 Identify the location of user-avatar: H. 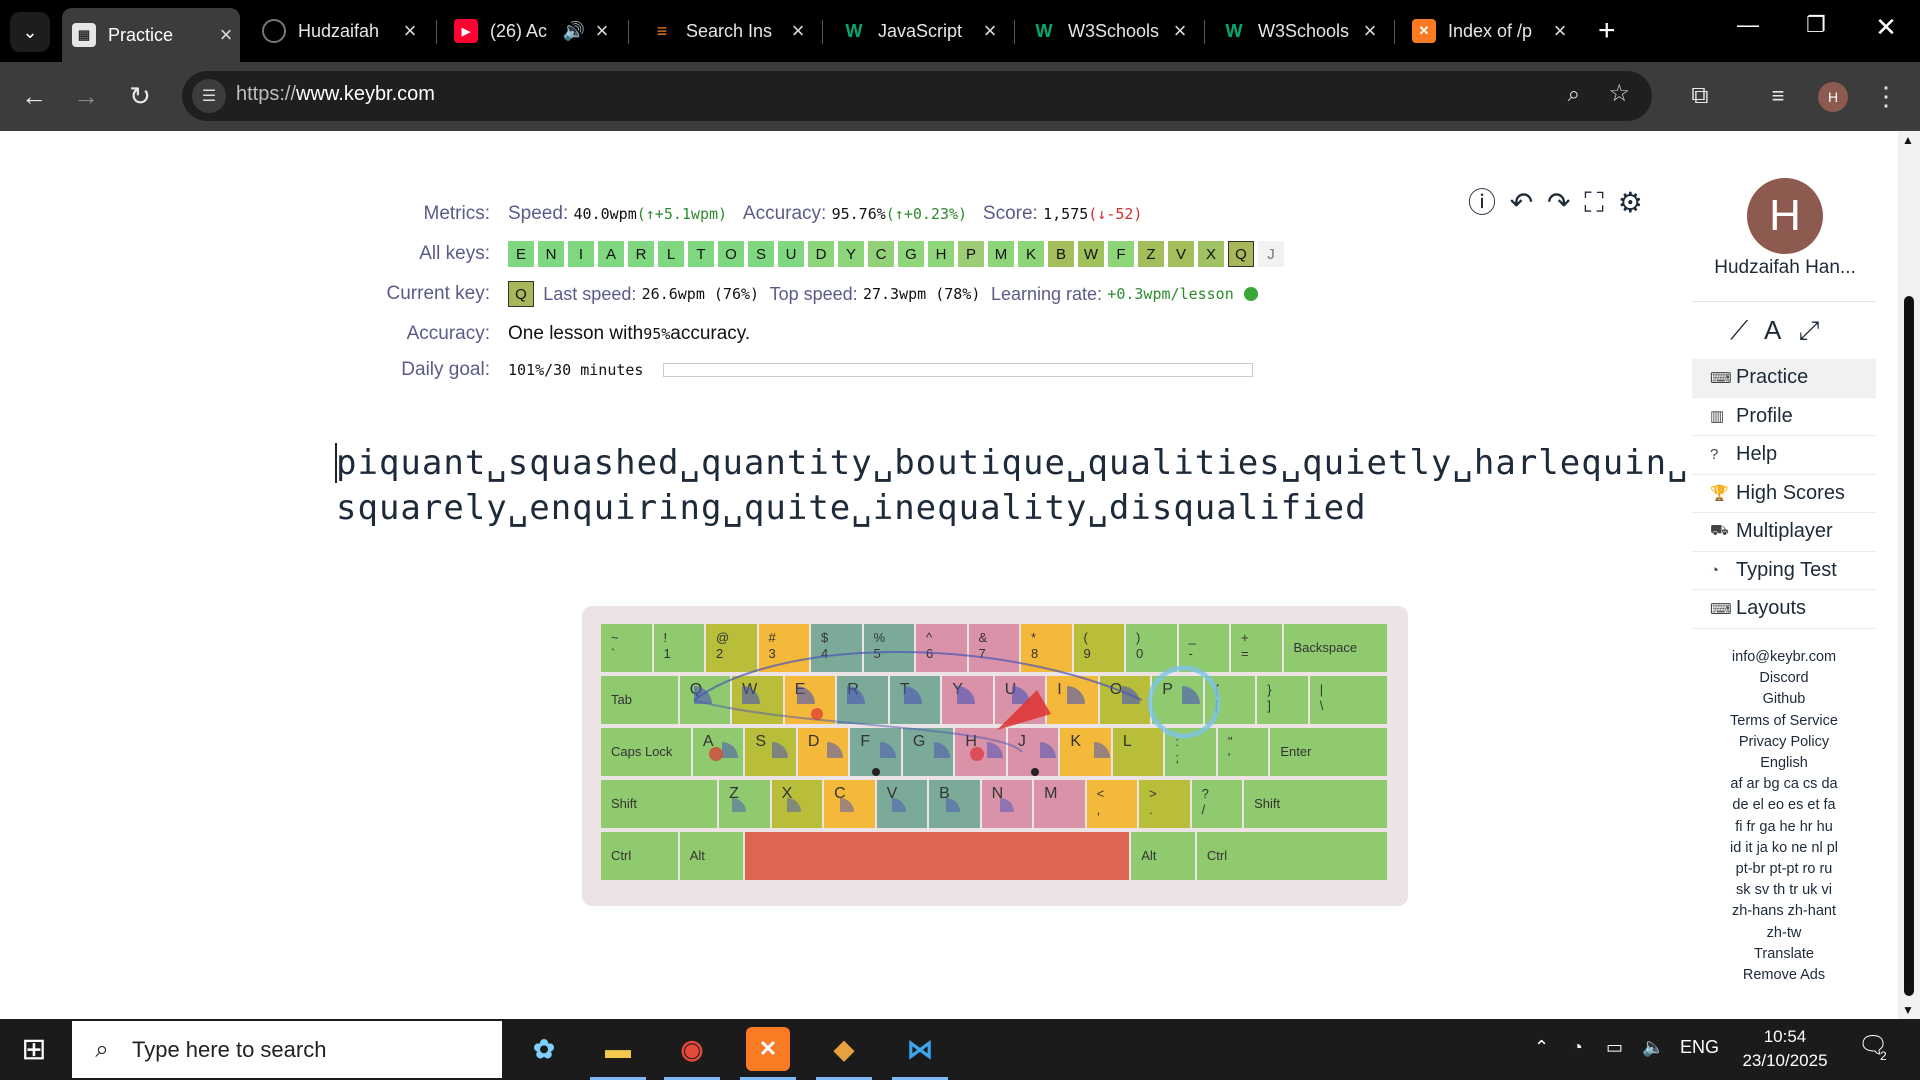
(1785, 216).